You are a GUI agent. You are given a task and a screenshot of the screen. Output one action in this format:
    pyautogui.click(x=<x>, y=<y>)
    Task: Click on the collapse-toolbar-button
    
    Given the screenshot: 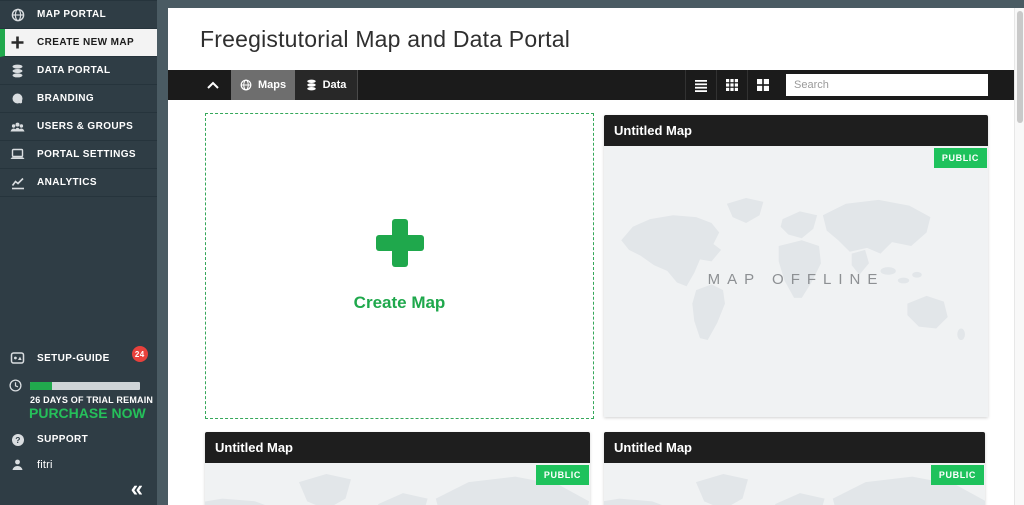 What is the action you would take?
    pyautogui.click(x=213, y=85)
    